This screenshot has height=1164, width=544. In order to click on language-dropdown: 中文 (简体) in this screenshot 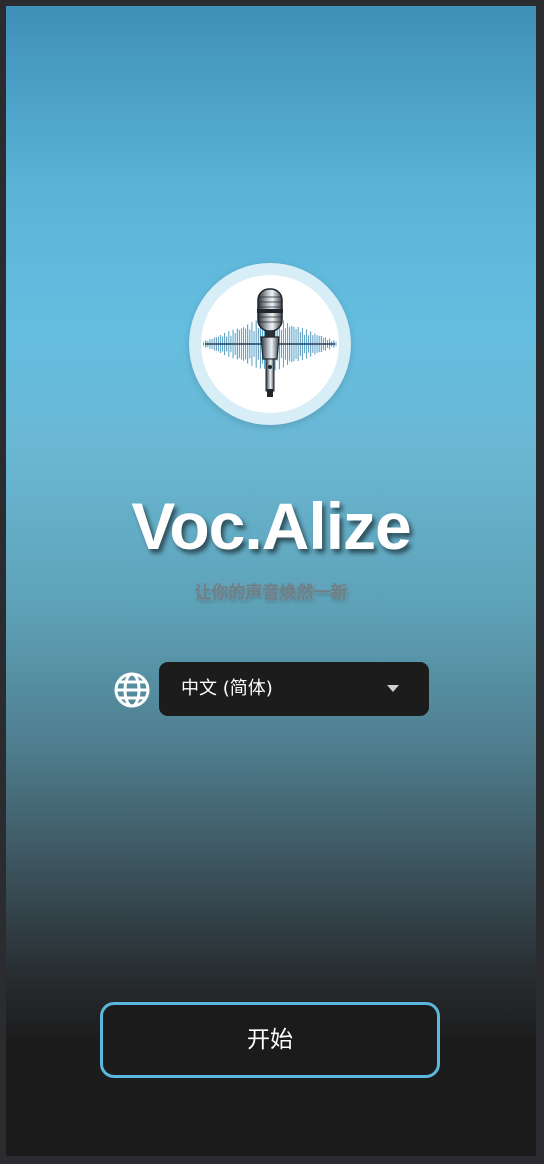, I will do `click(294, 689)`.